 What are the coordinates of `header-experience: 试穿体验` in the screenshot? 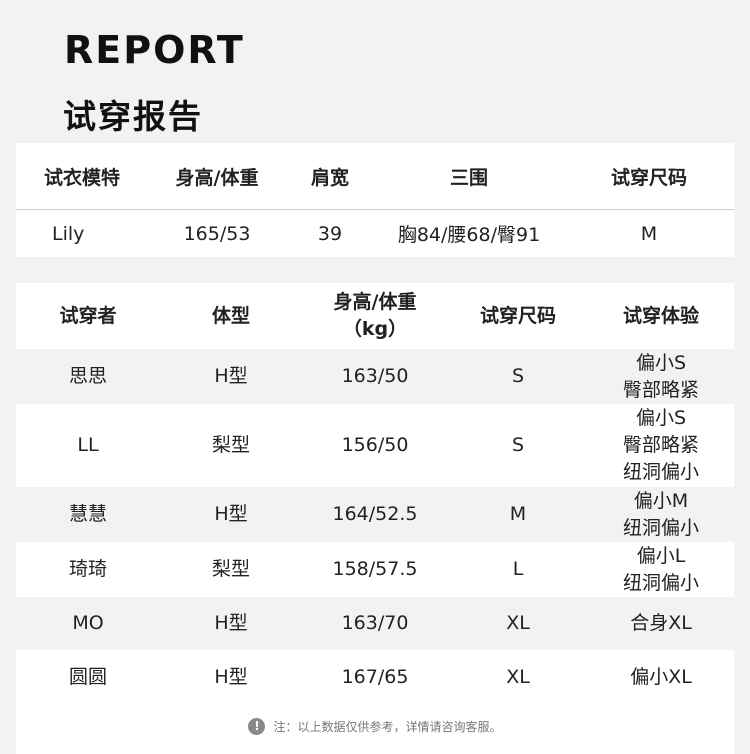 It's located at (660, 315).